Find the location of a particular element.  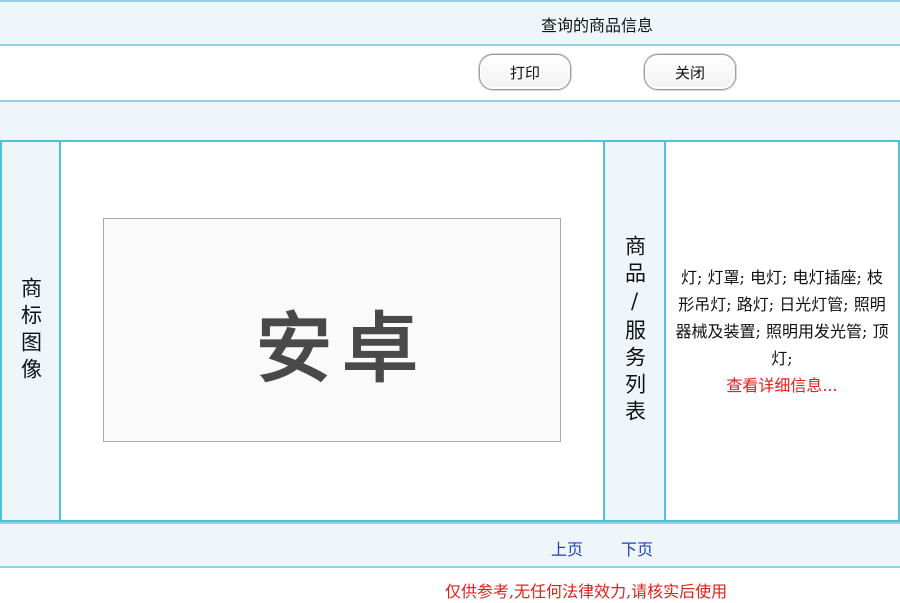

trademark-image-label: 商标图像 is located at coordinates (30, 331).